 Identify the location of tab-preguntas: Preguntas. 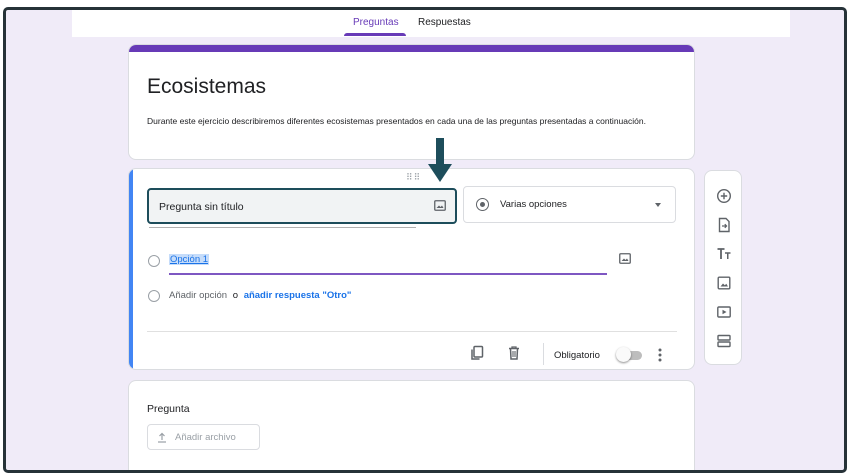
(376, 22).